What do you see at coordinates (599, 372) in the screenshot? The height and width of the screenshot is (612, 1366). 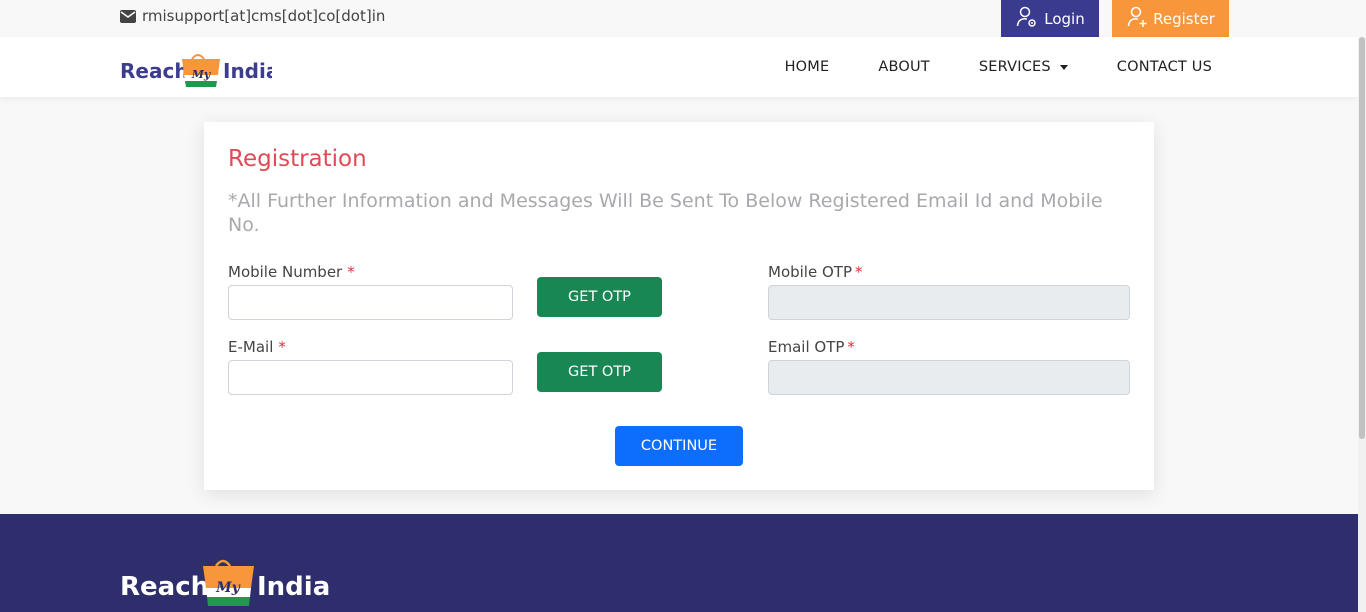 I see `get-email-otp-button: GET OTP` at bounding box center [599, 372].